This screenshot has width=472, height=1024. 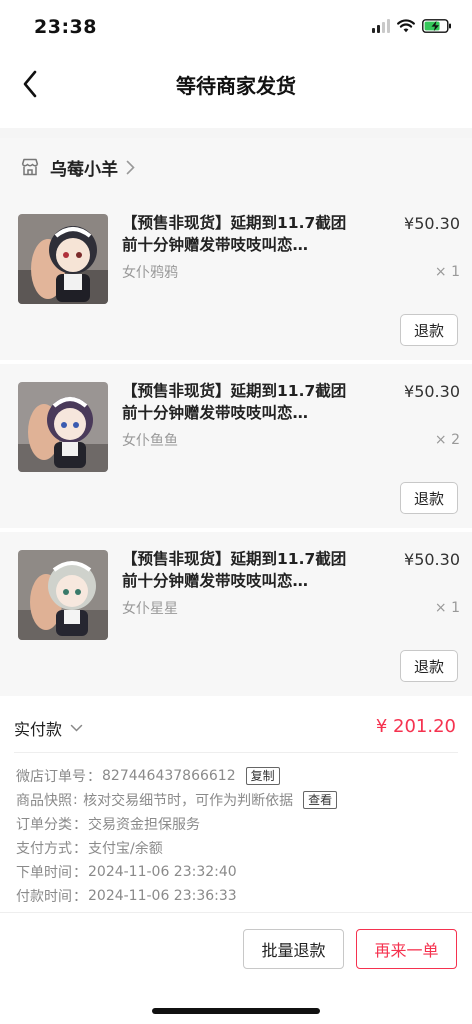 What do you see at coordinates (65, 27) in the screenshot?
I see `status-time: 23:38` at bounding box center [65, 27].